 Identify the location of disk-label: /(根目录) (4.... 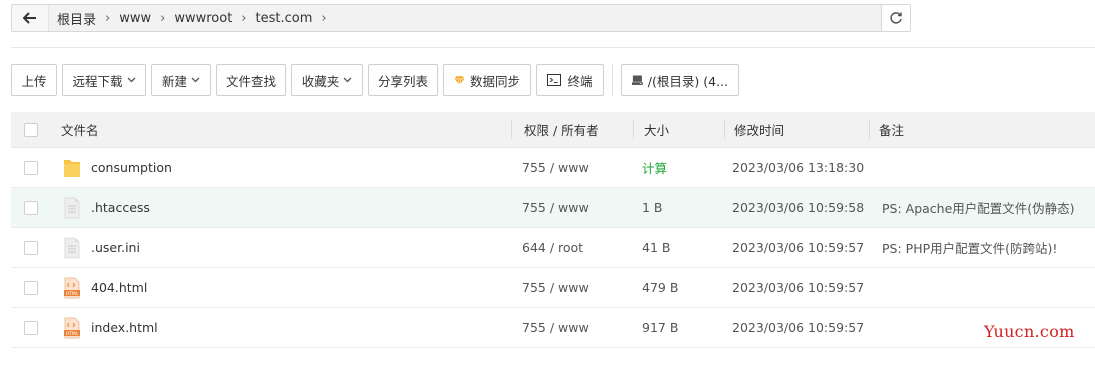
(687, 81).